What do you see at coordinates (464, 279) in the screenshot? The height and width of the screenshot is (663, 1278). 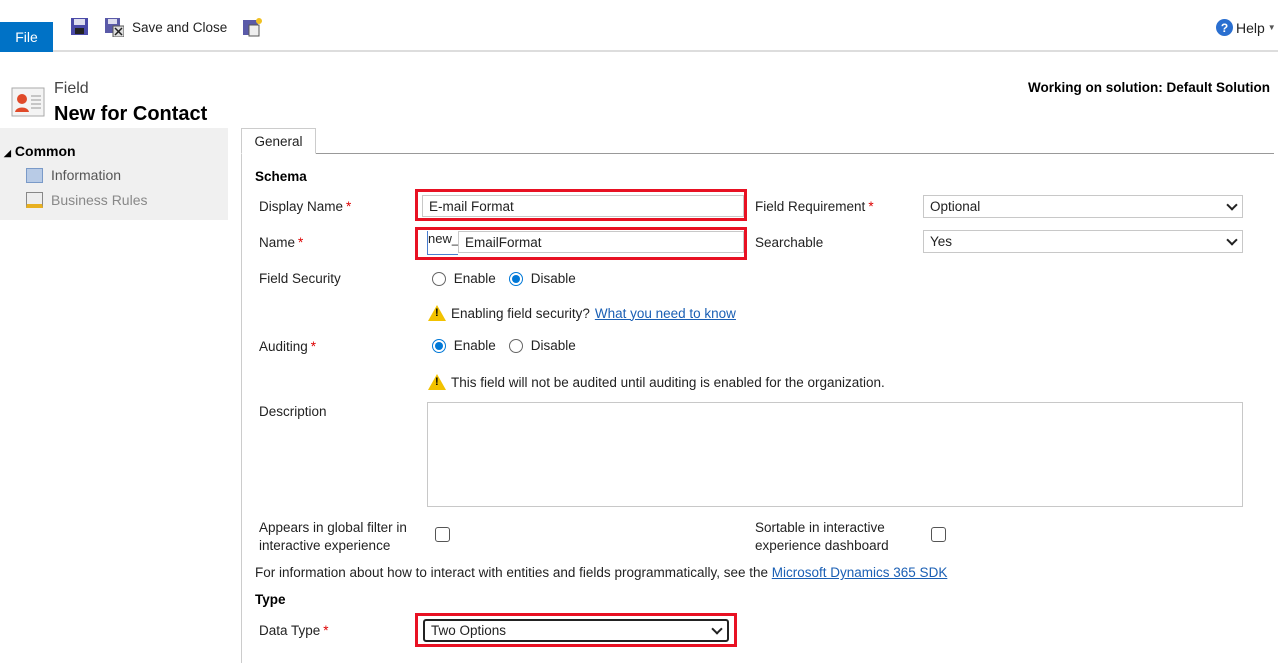 I see `field-security-enable-radio: Enable` at bounding box center [464, 279].